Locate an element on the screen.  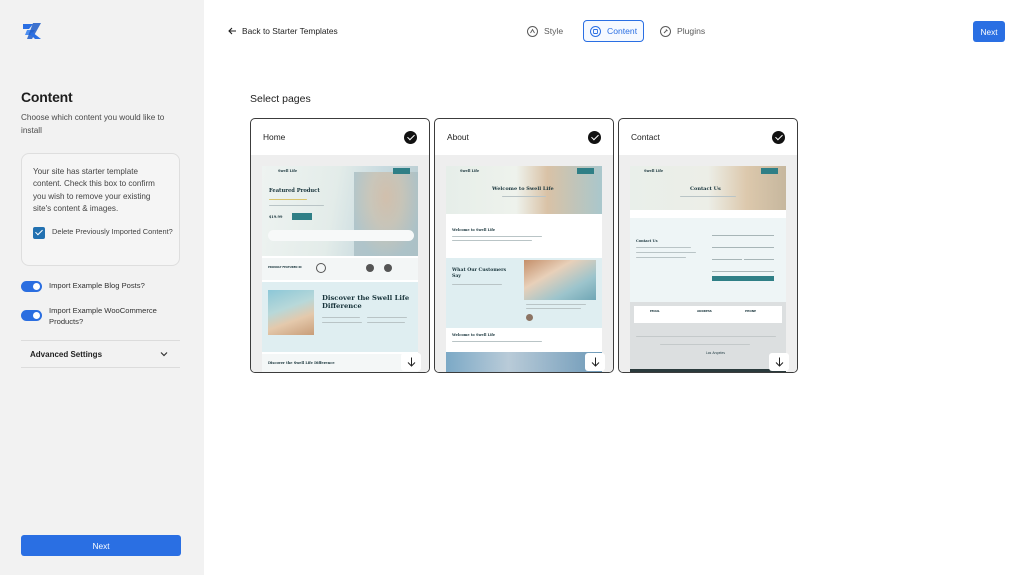
delete-content-label: Delete Previously Imported Content? is located at coordinates (112, 231).